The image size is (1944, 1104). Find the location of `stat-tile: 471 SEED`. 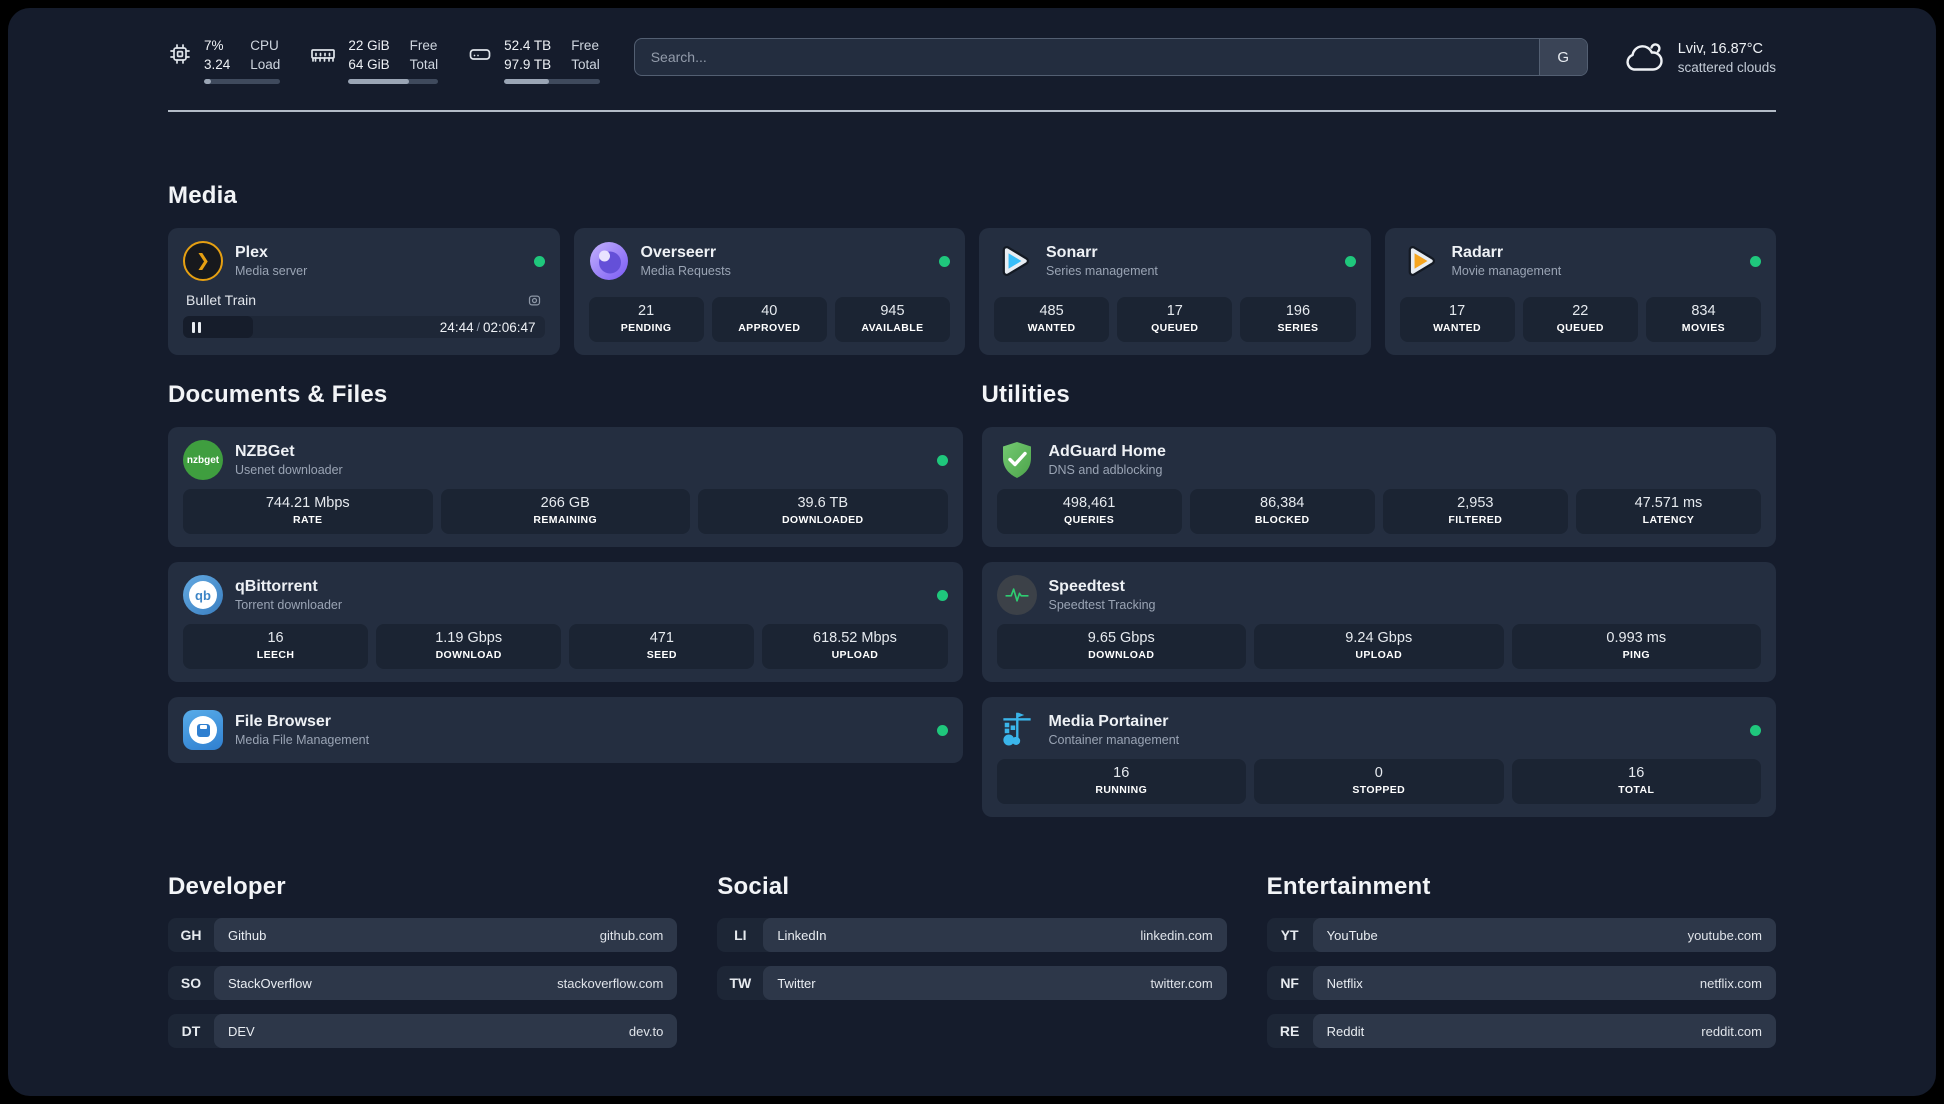

stat-tile: 471 SEED is located at coordinates (662, 646).